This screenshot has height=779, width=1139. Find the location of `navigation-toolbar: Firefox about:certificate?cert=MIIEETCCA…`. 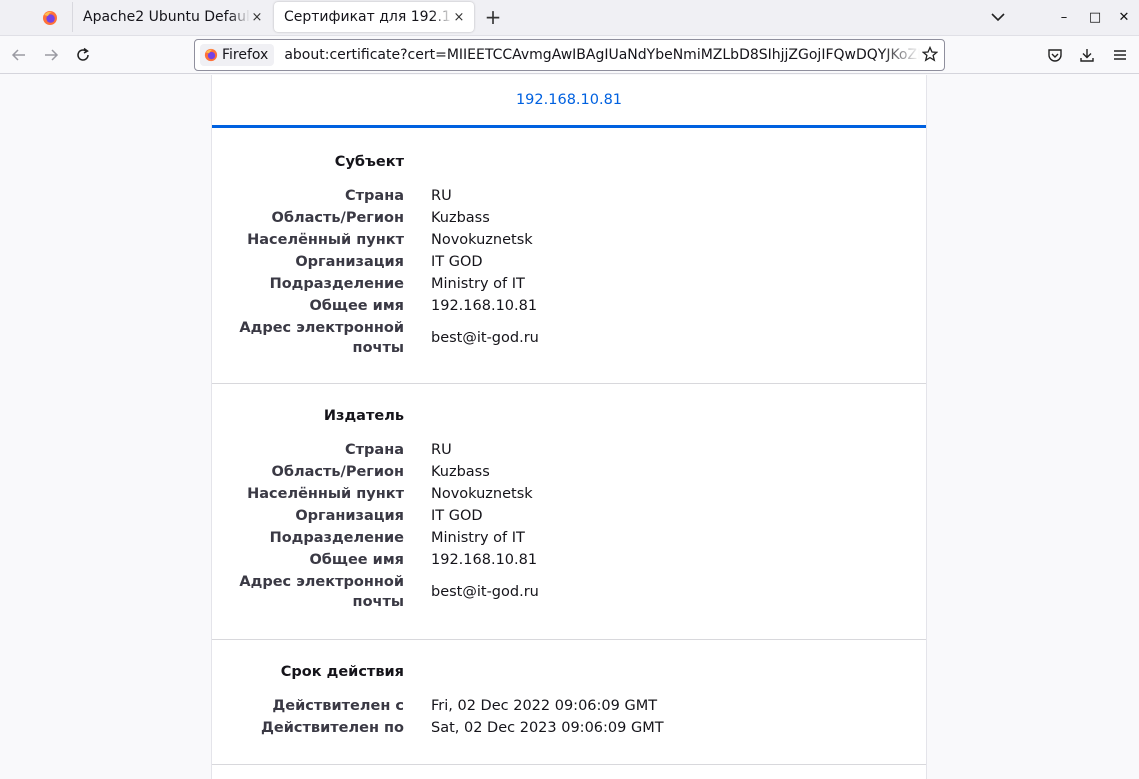

navigation-toolbar: Firefox about:certificate?cert=MIIEETCCA… is located at coordinates (569, 55).